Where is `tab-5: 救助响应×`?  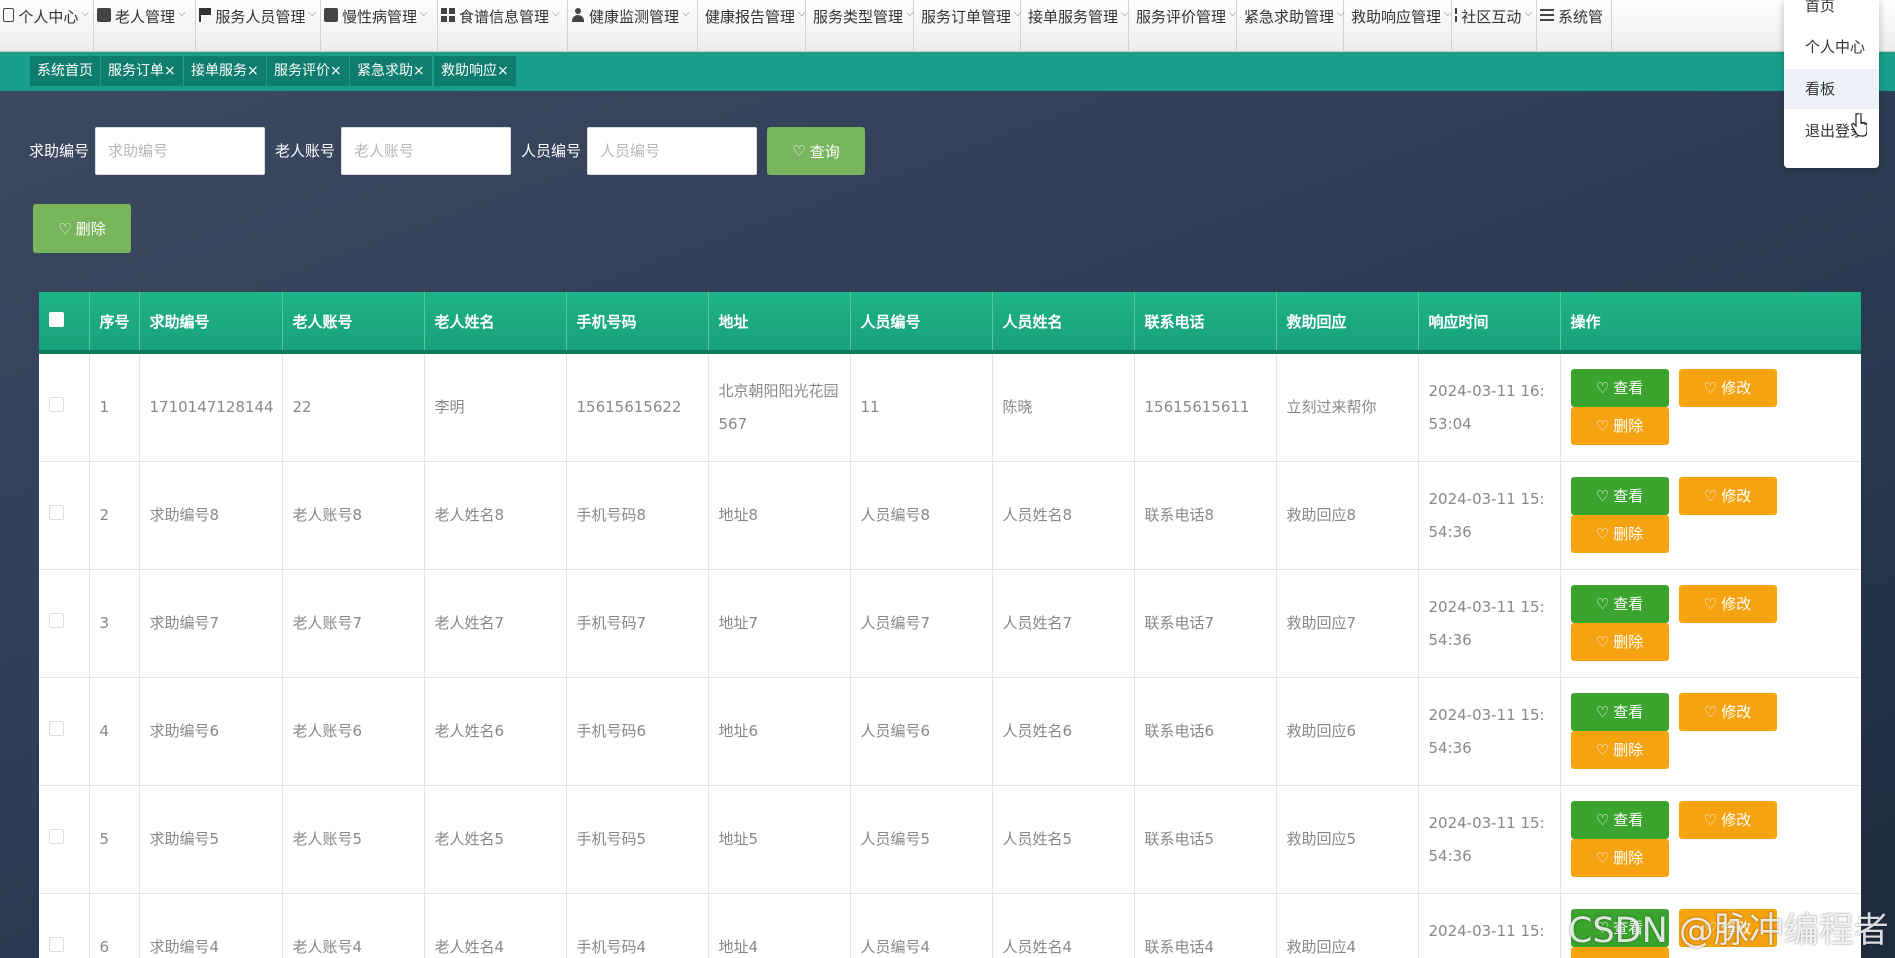 tab-5: 救助响应× is located at coordinates (475, 71).